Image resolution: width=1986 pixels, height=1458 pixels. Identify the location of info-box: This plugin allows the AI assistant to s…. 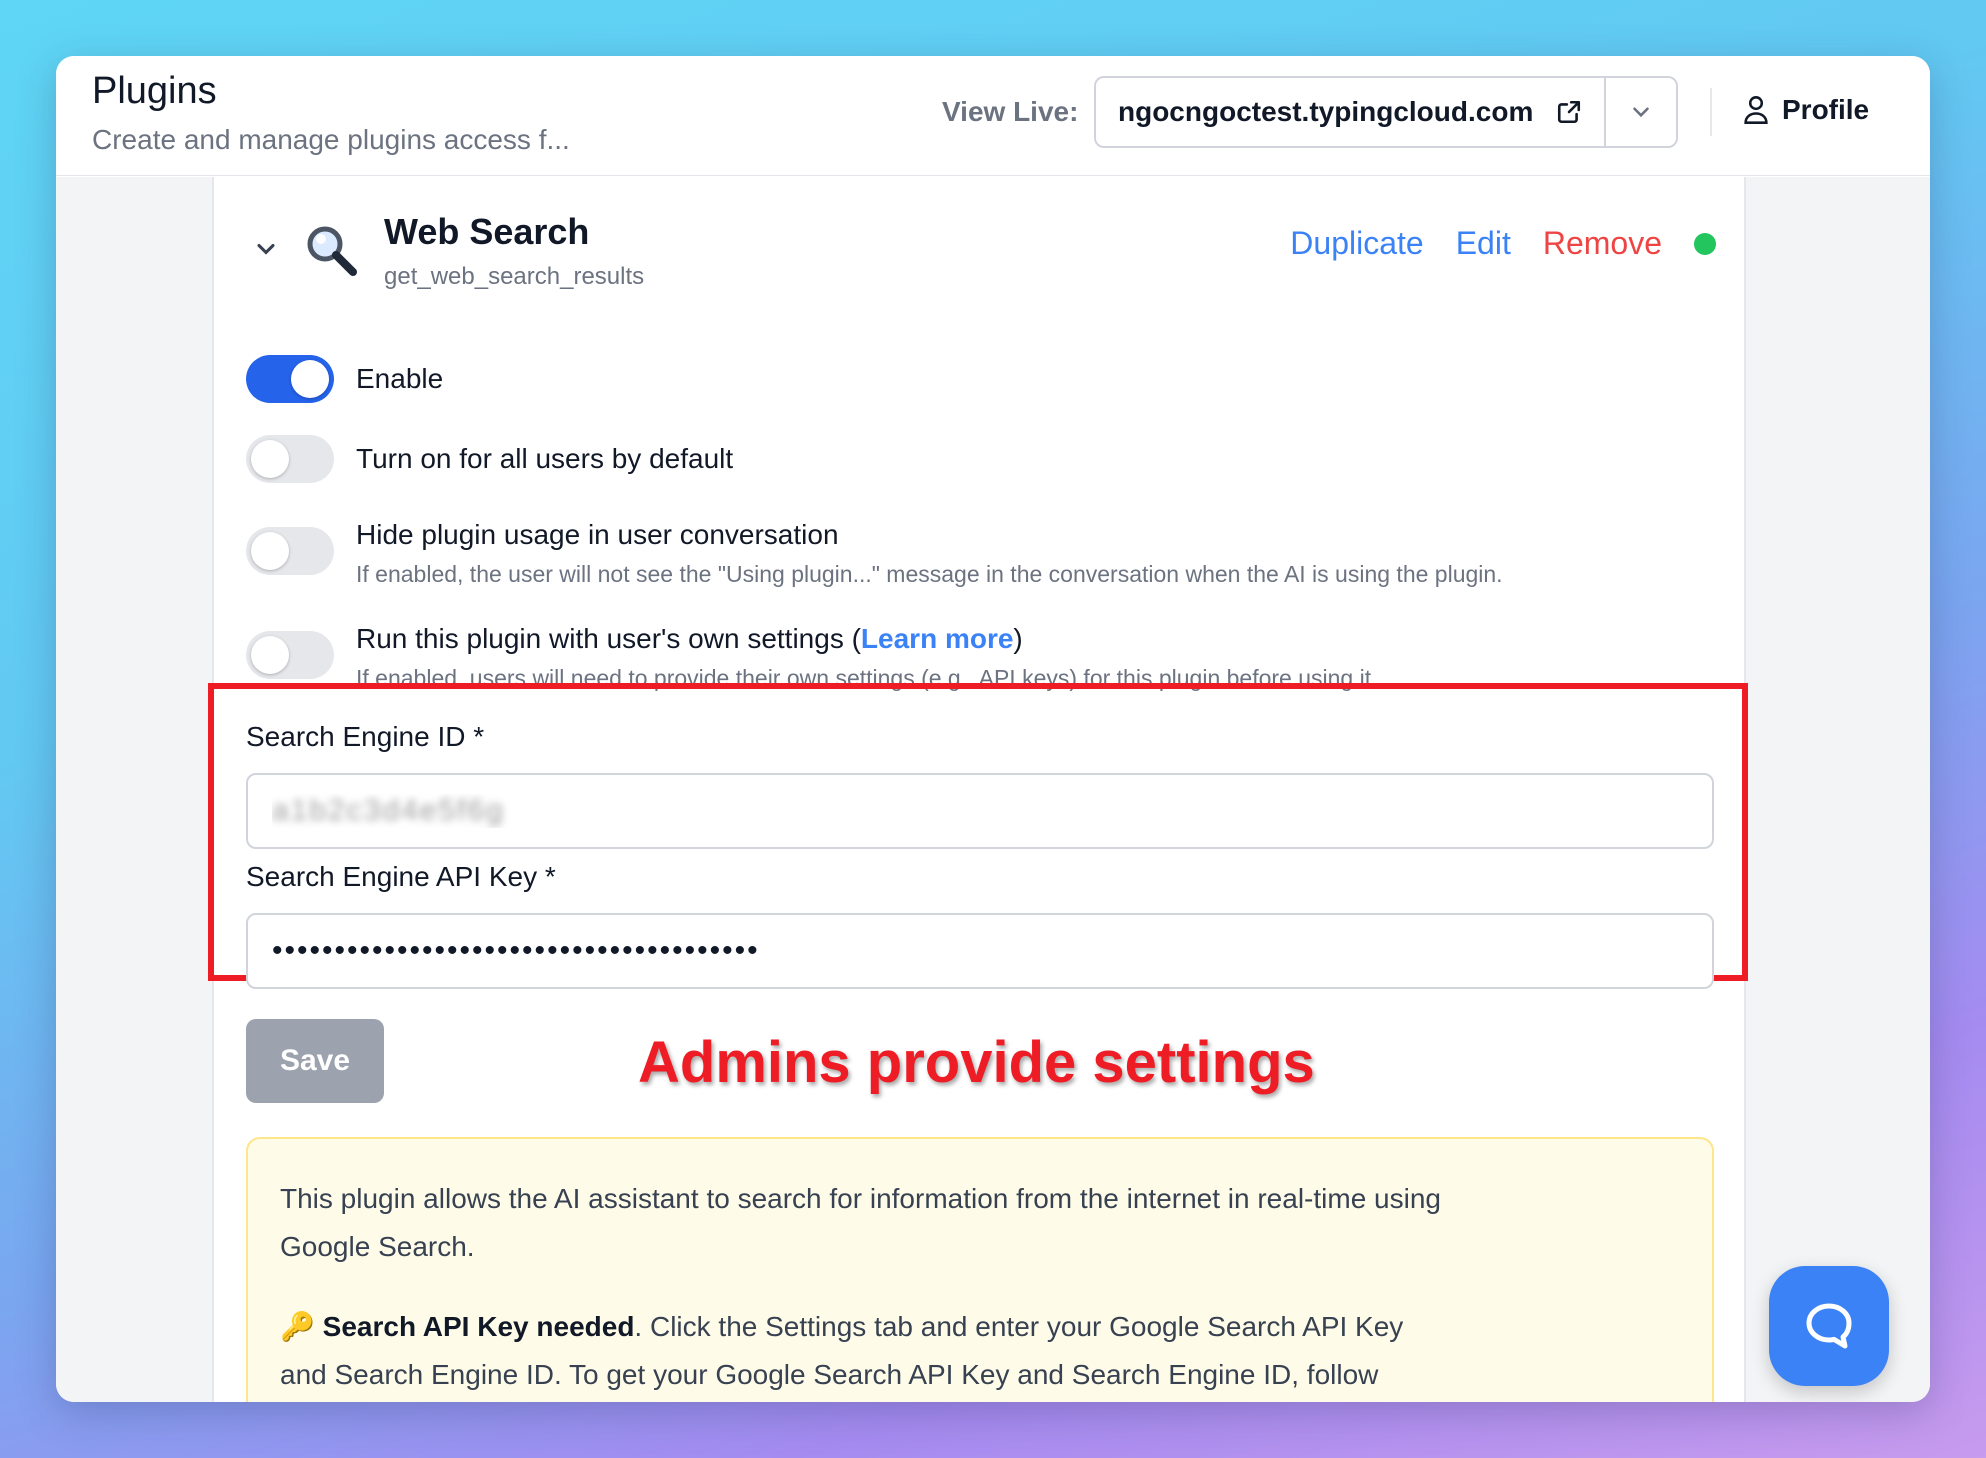
(980, 1269).